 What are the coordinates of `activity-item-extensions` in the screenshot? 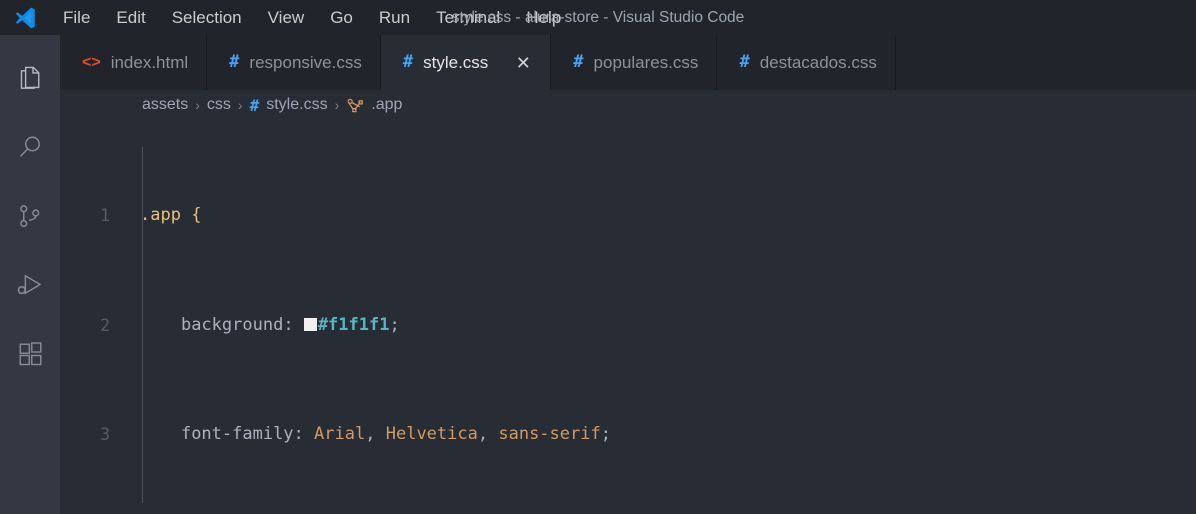 It's located at (30, 353).